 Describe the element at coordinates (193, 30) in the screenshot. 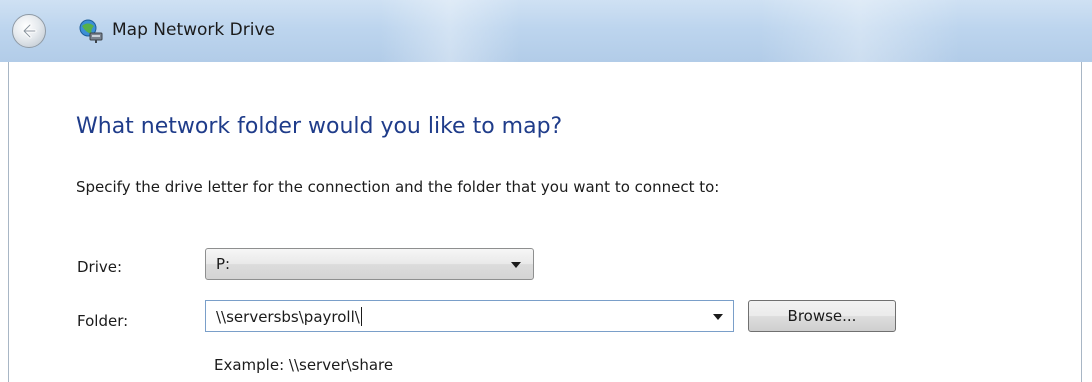

I see `window-title: Map Network Drive` at that location.